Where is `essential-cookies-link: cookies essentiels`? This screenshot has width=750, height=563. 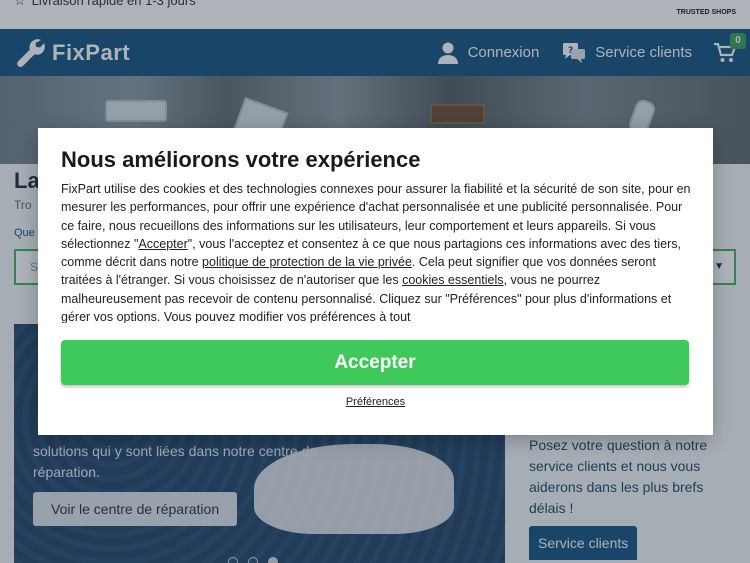
essential-cookies-link: cookies essentiels is located at coordinates (452, 280).